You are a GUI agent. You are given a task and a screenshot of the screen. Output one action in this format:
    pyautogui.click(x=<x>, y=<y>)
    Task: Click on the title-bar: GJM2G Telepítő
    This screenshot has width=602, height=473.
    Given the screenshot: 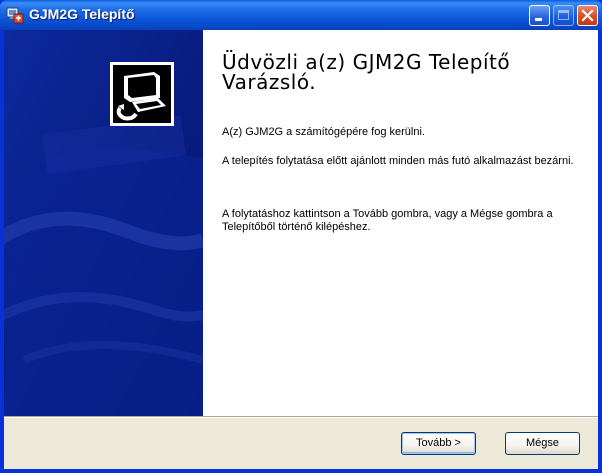 What is the action you would take?
    pyautogui.click(x=301, y=15)
    